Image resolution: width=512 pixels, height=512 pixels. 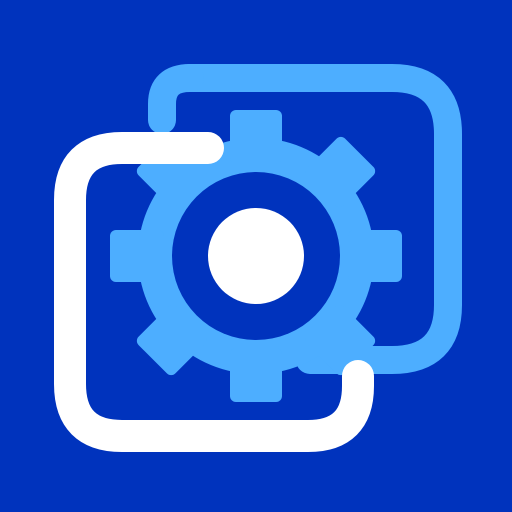 I want to click on gear-core, so click(x=256, y=256).